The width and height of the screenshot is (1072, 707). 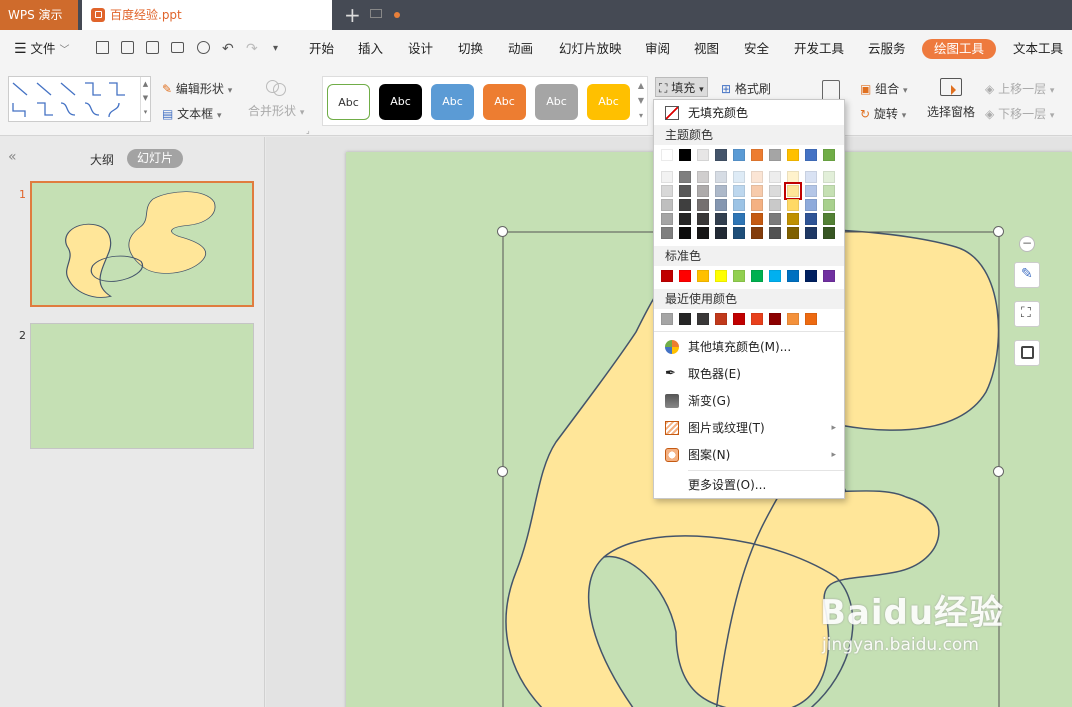 I want to click on tab-cloud-service: 云服务, so click(x=887, y=49).